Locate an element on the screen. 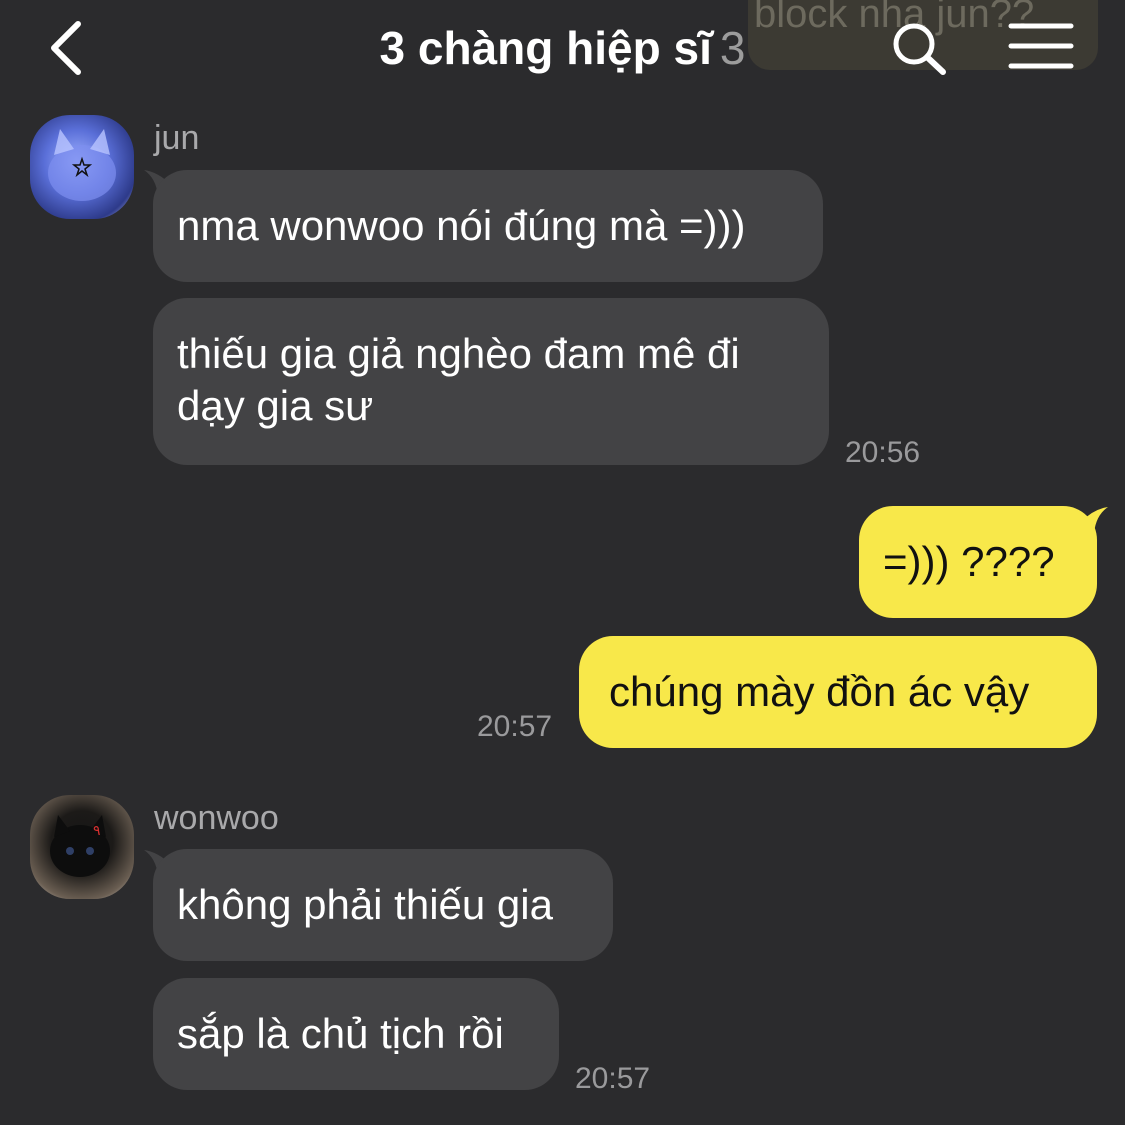 The height and width of the screenshot is (1125, 1125). hamburger-menu-icon is located at coordinates (1041, 46).